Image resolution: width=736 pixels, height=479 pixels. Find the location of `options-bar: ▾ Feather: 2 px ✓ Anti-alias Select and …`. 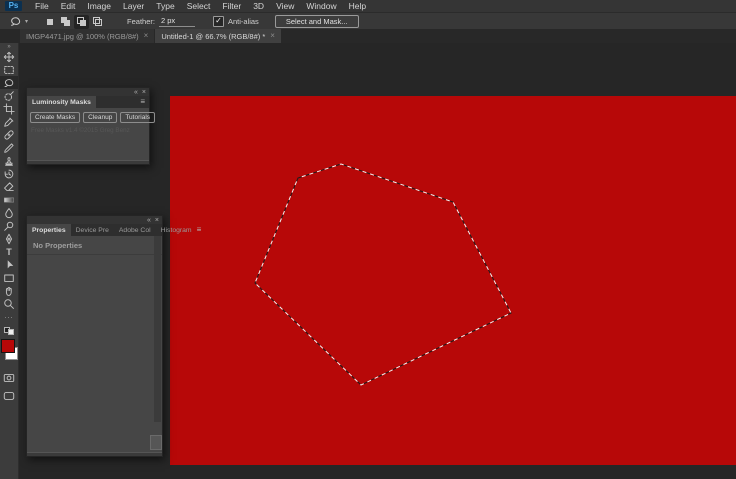

options-bar: ▾ Feather: 2 px ✓ Anti-alias Select and … is located at coordinates (368, 21).